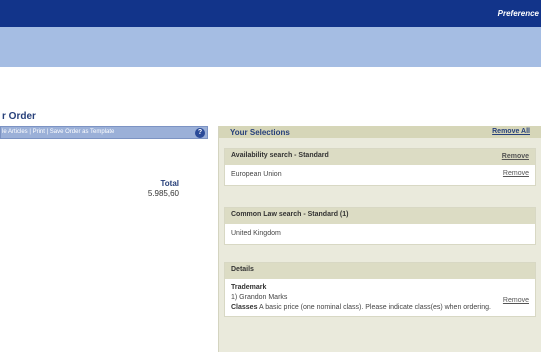 The height and width of the screenshot is (352, 541). What do you see at coordinates (200, 133) in the screenshot?
I see `question-circle-icon: ?` at bounding box center [200, 133].